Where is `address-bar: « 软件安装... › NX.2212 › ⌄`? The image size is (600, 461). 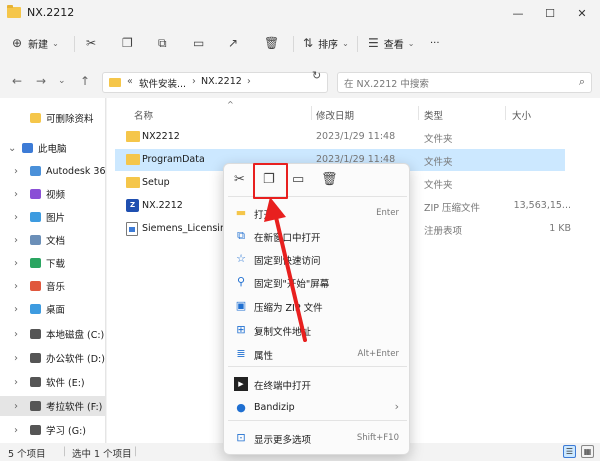 address-bar: « 软件安装... › NX.2212 › ⌄ is located at coordinates (253, 82).